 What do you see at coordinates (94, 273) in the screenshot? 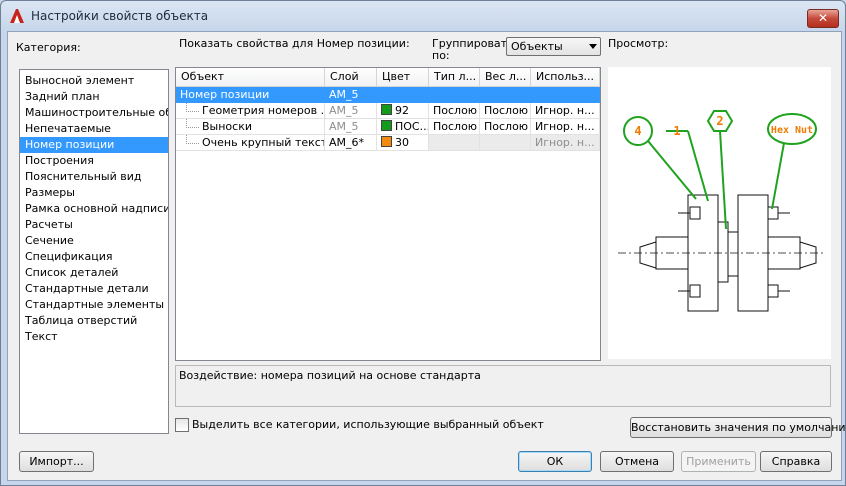
I see `category-item: Список деталей` at bounding box center [94, 273].